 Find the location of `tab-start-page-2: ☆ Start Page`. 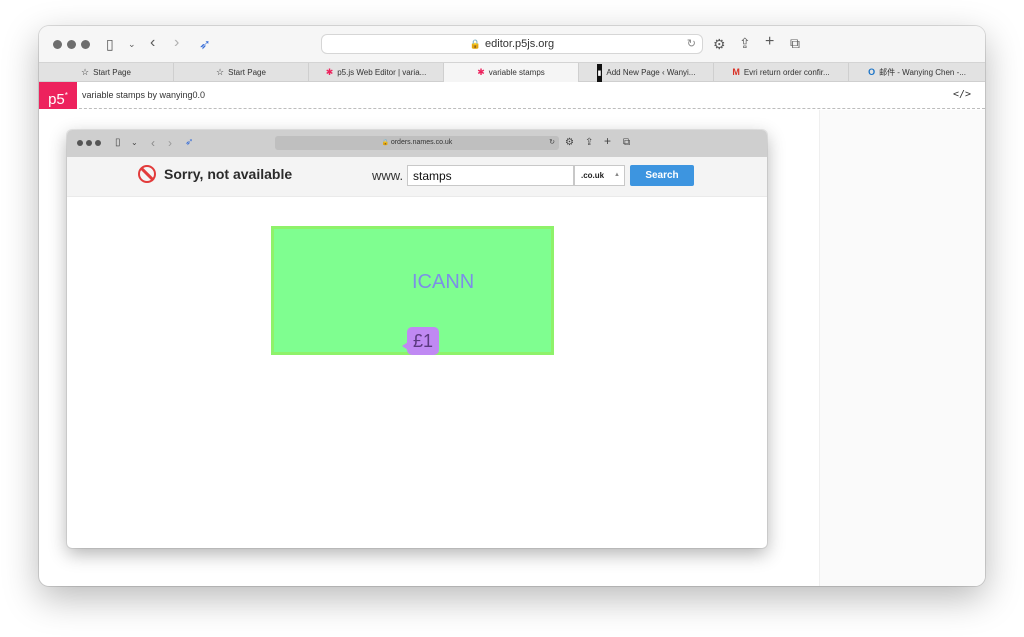

tab-start-page-2: ☆ Start Page is located at coordinates (241, 72).